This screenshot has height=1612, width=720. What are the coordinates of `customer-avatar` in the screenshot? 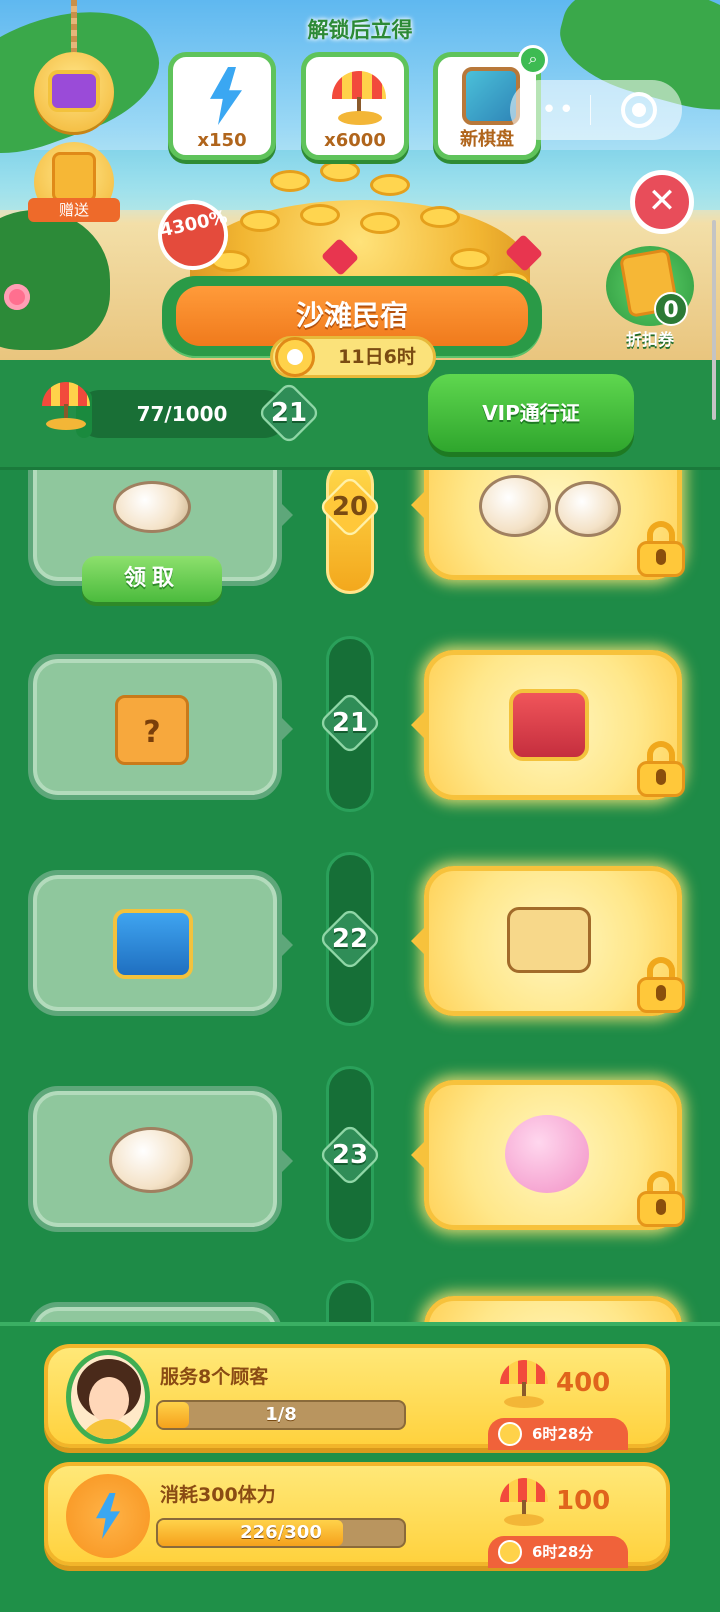 It's located at (108, 1397).